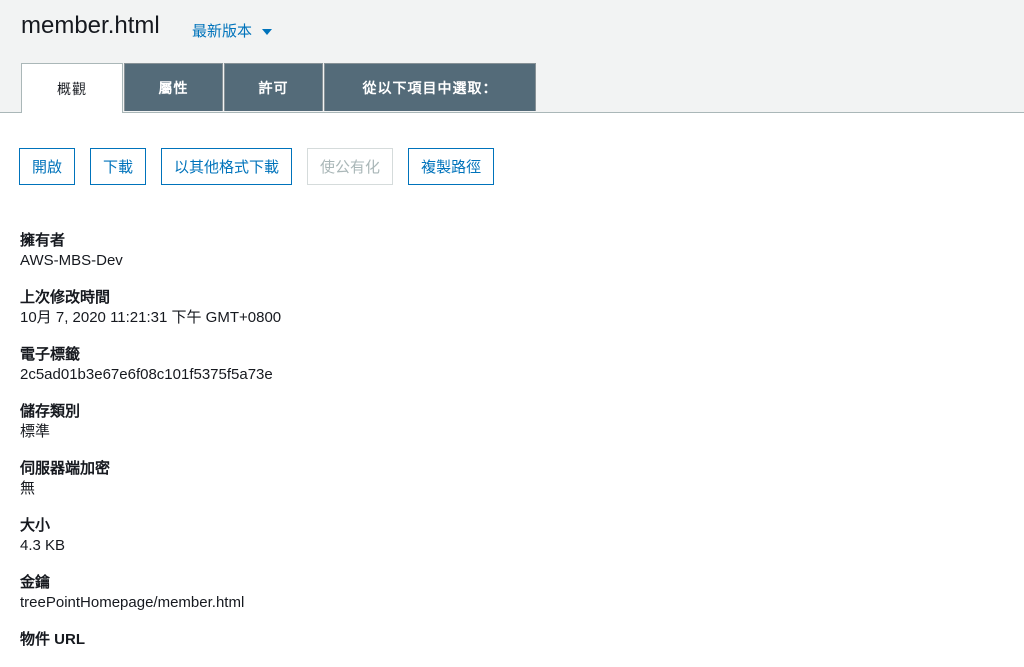 Image resolution: width=1024 pixels, height=667 pixels. Describe the element at coordinates (47, 166) in the screenshot. I see `open-button: 開啟` at that location.